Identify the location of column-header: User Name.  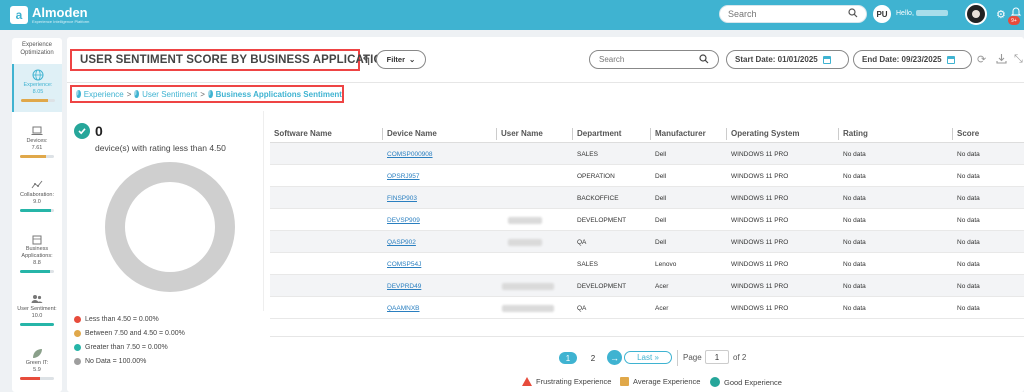
(519, 134).